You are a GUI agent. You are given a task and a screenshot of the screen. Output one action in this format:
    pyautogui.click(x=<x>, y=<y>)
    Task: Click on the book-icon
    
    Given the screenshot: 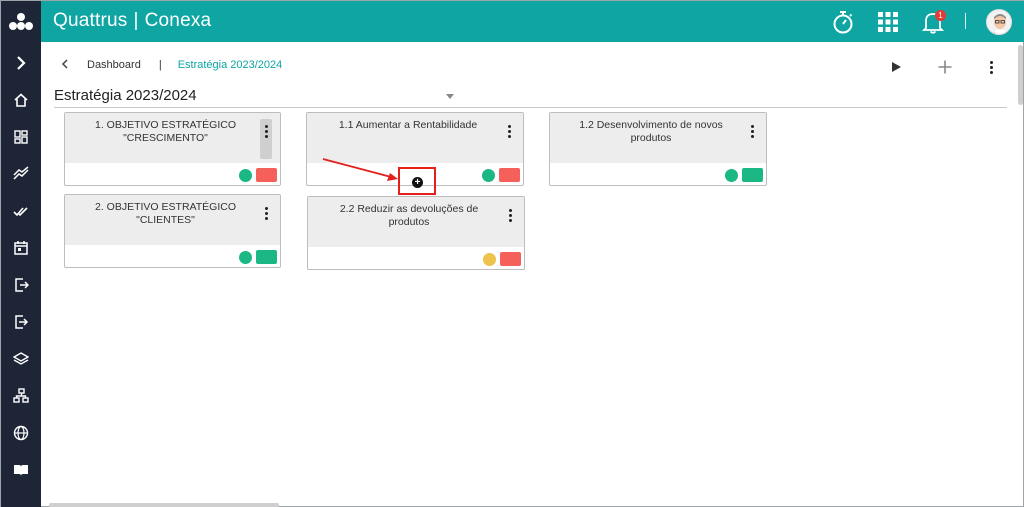 What is the action you would take?
    pyautogui.click(x=21, y=470)
    